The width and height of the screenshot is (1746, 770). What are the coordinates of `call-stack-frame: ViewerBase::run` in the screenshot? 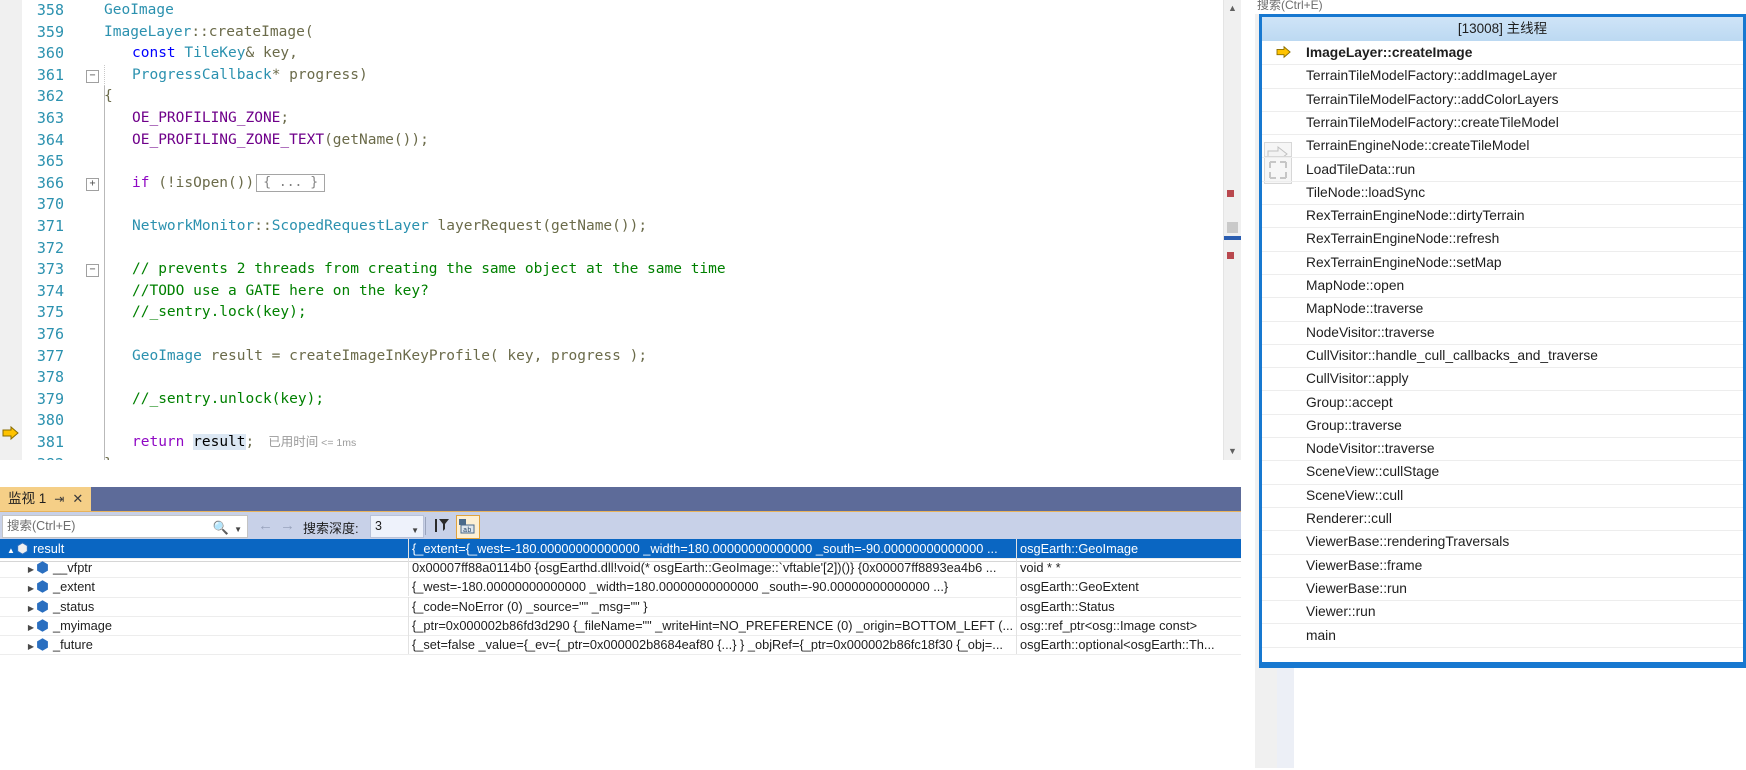 It's located at (1502, 589).